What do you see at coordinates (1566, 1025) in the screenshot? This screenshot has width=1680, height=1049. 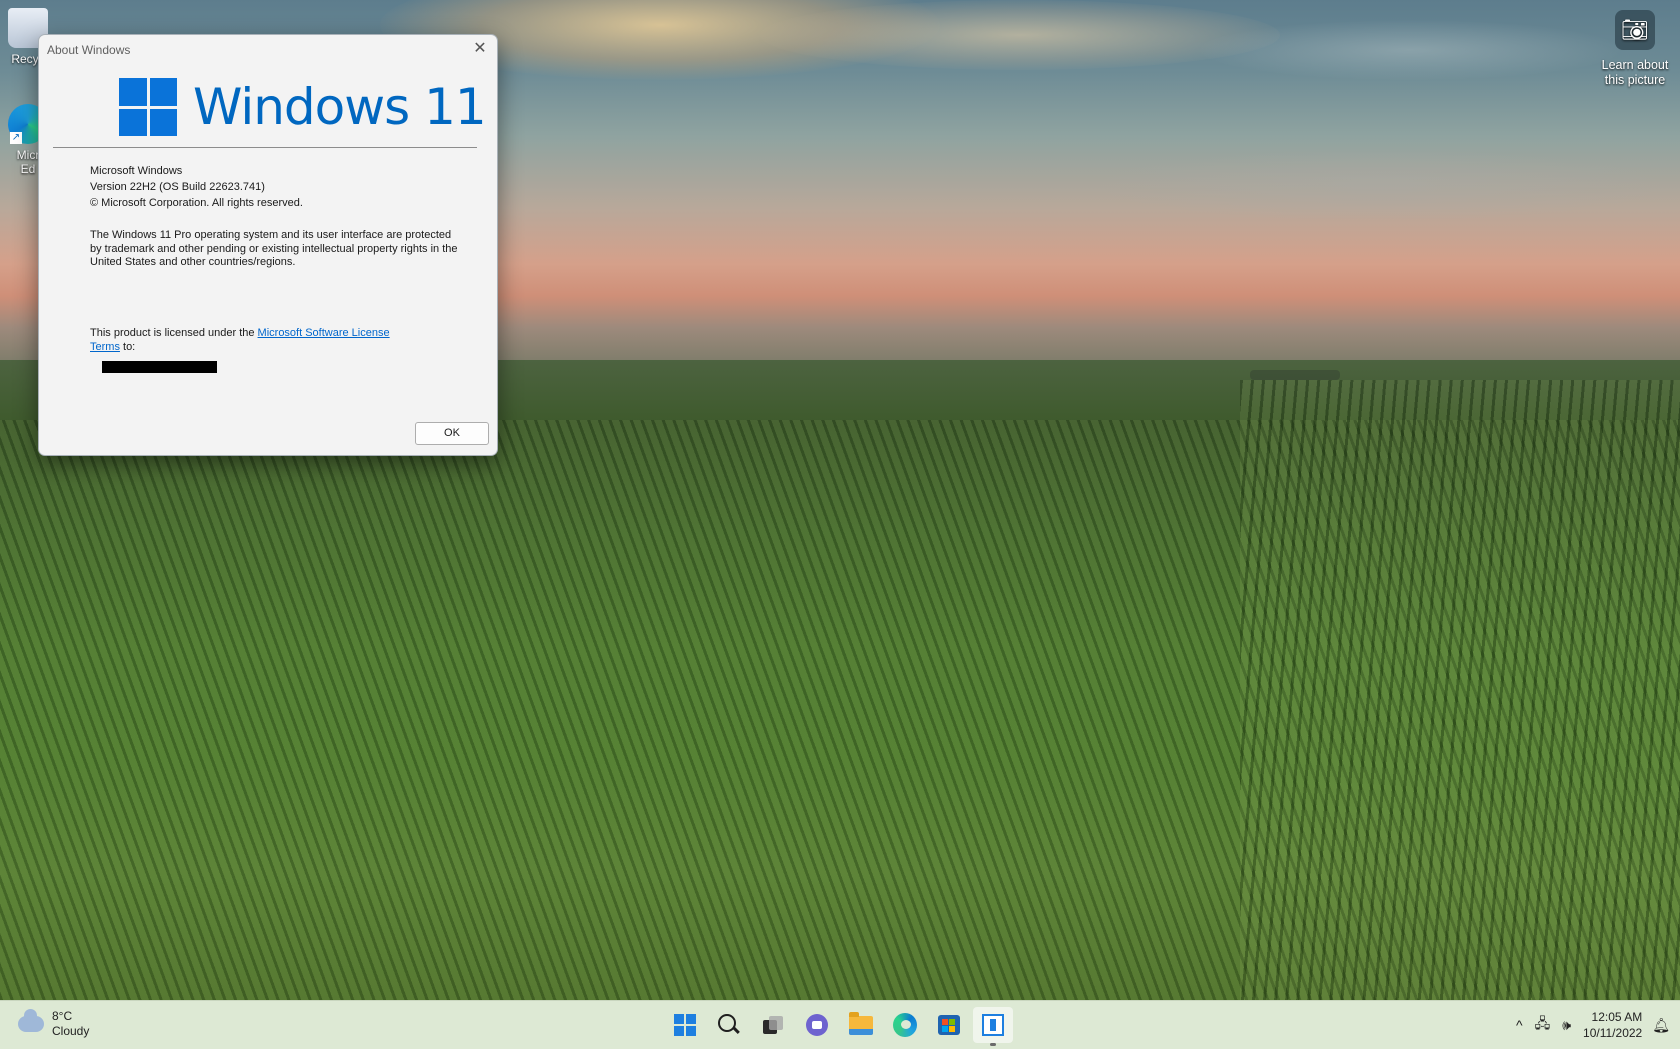 I see `volume-icon: 🕪︎` at bounding box center [1566, 1025].